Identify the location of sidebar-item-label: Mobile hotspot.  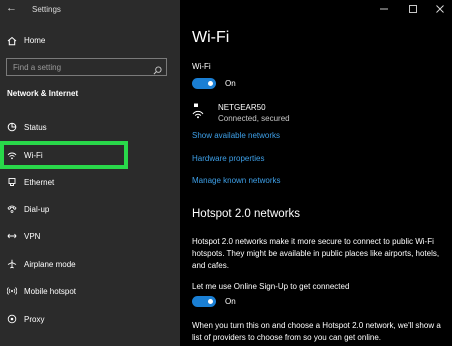
(50, 291).